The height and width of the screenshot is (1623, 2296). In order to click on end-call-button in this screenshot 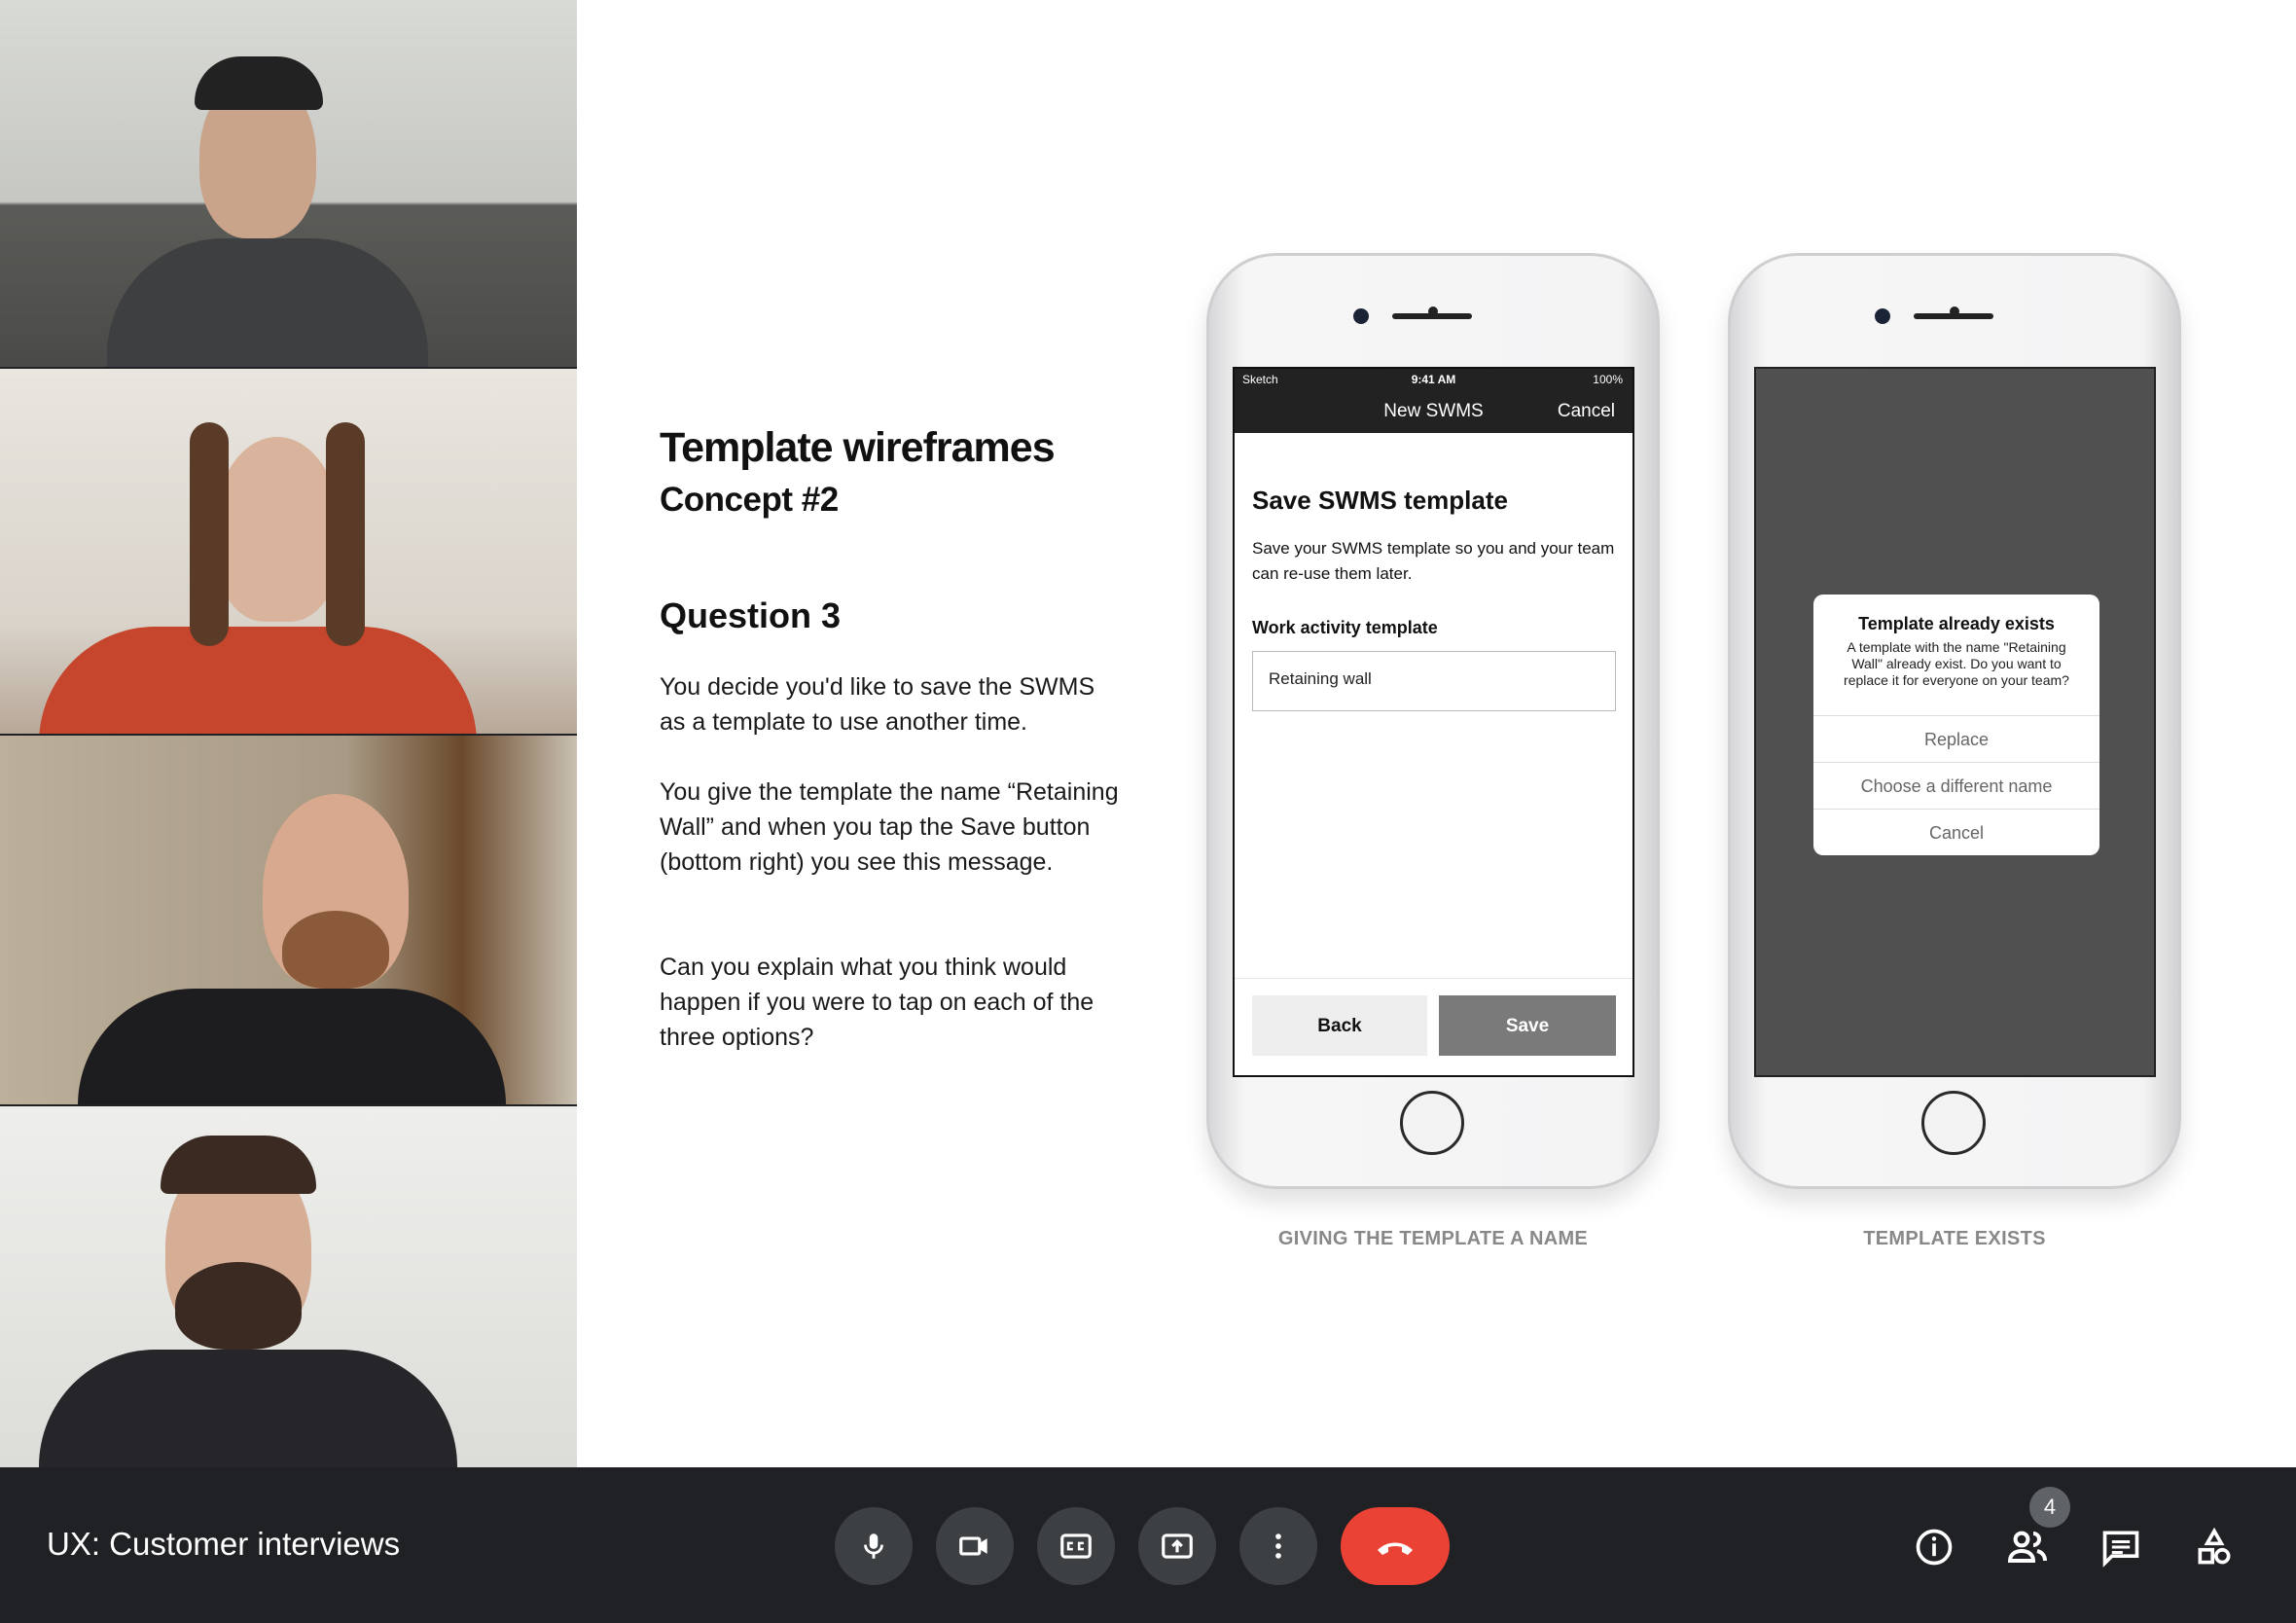, I will do `click(1395, 1546)`.